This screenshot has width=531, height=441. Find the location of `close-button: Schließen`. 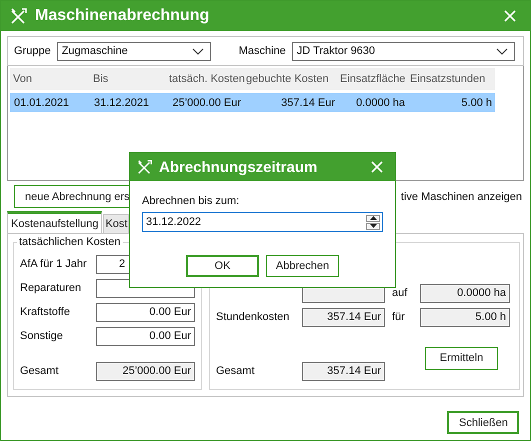

close-button: Schließen is located at coordinates (483, 422).